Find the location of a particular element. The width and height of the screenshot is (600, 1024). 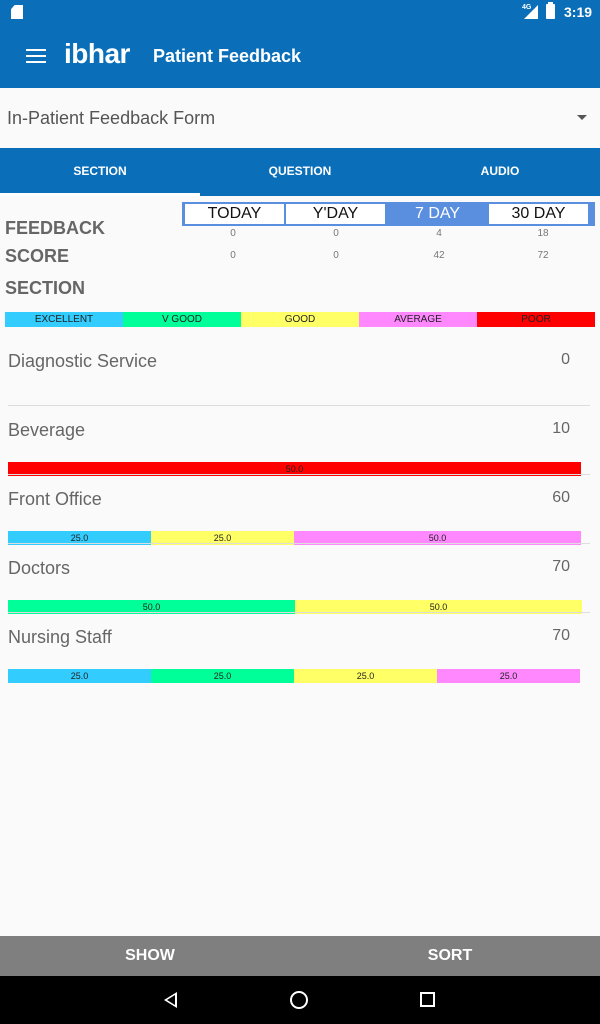

section-row: Nursing Staff 70 25.0 25.0 25.0 25.0 is located at coordinates (300, 648).